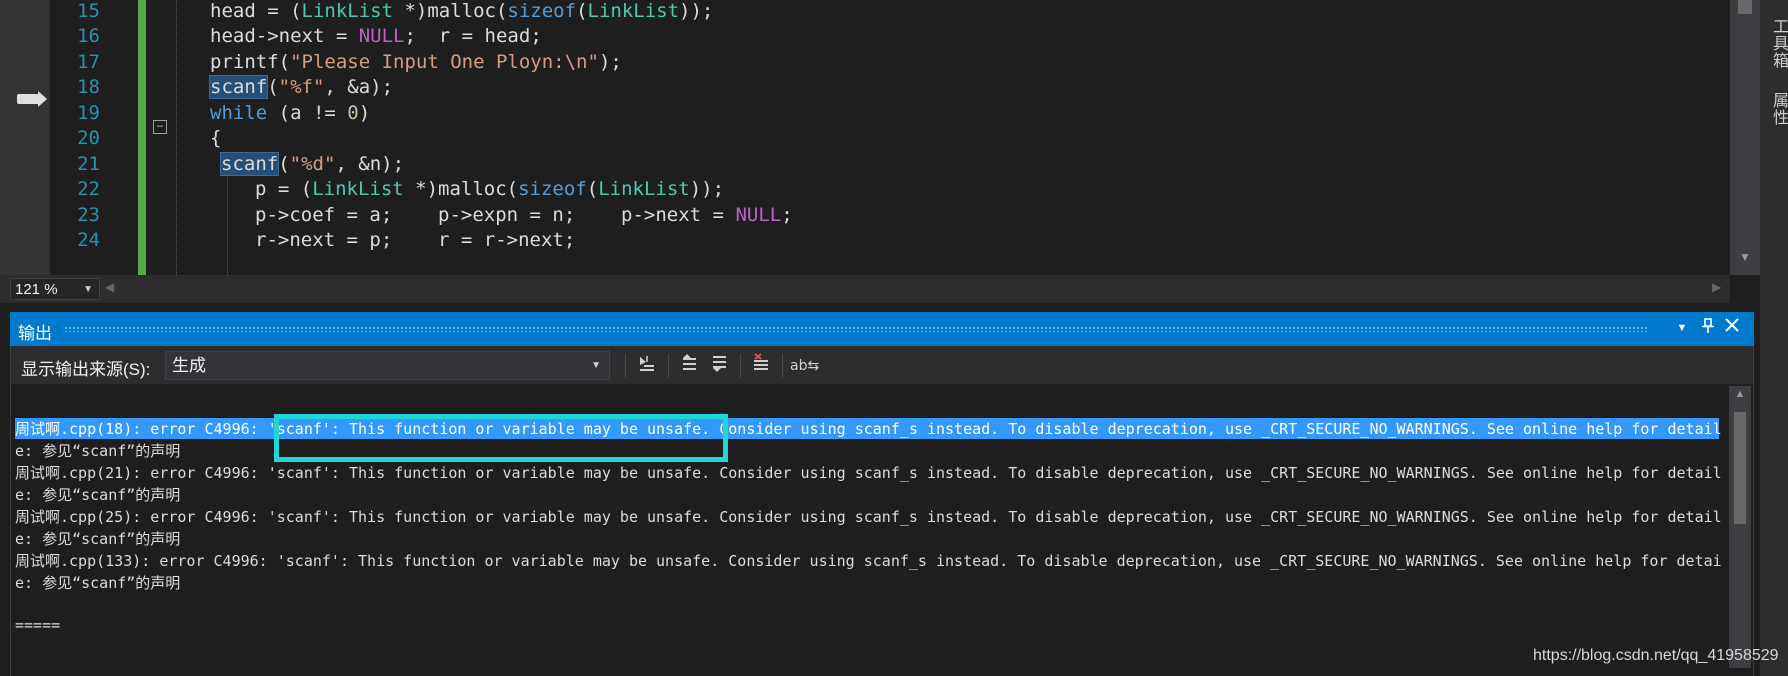  Describe the element at coordinates (301, 87) in the screenshot. I see `code-line: scanf("%f", &a);` at that location.